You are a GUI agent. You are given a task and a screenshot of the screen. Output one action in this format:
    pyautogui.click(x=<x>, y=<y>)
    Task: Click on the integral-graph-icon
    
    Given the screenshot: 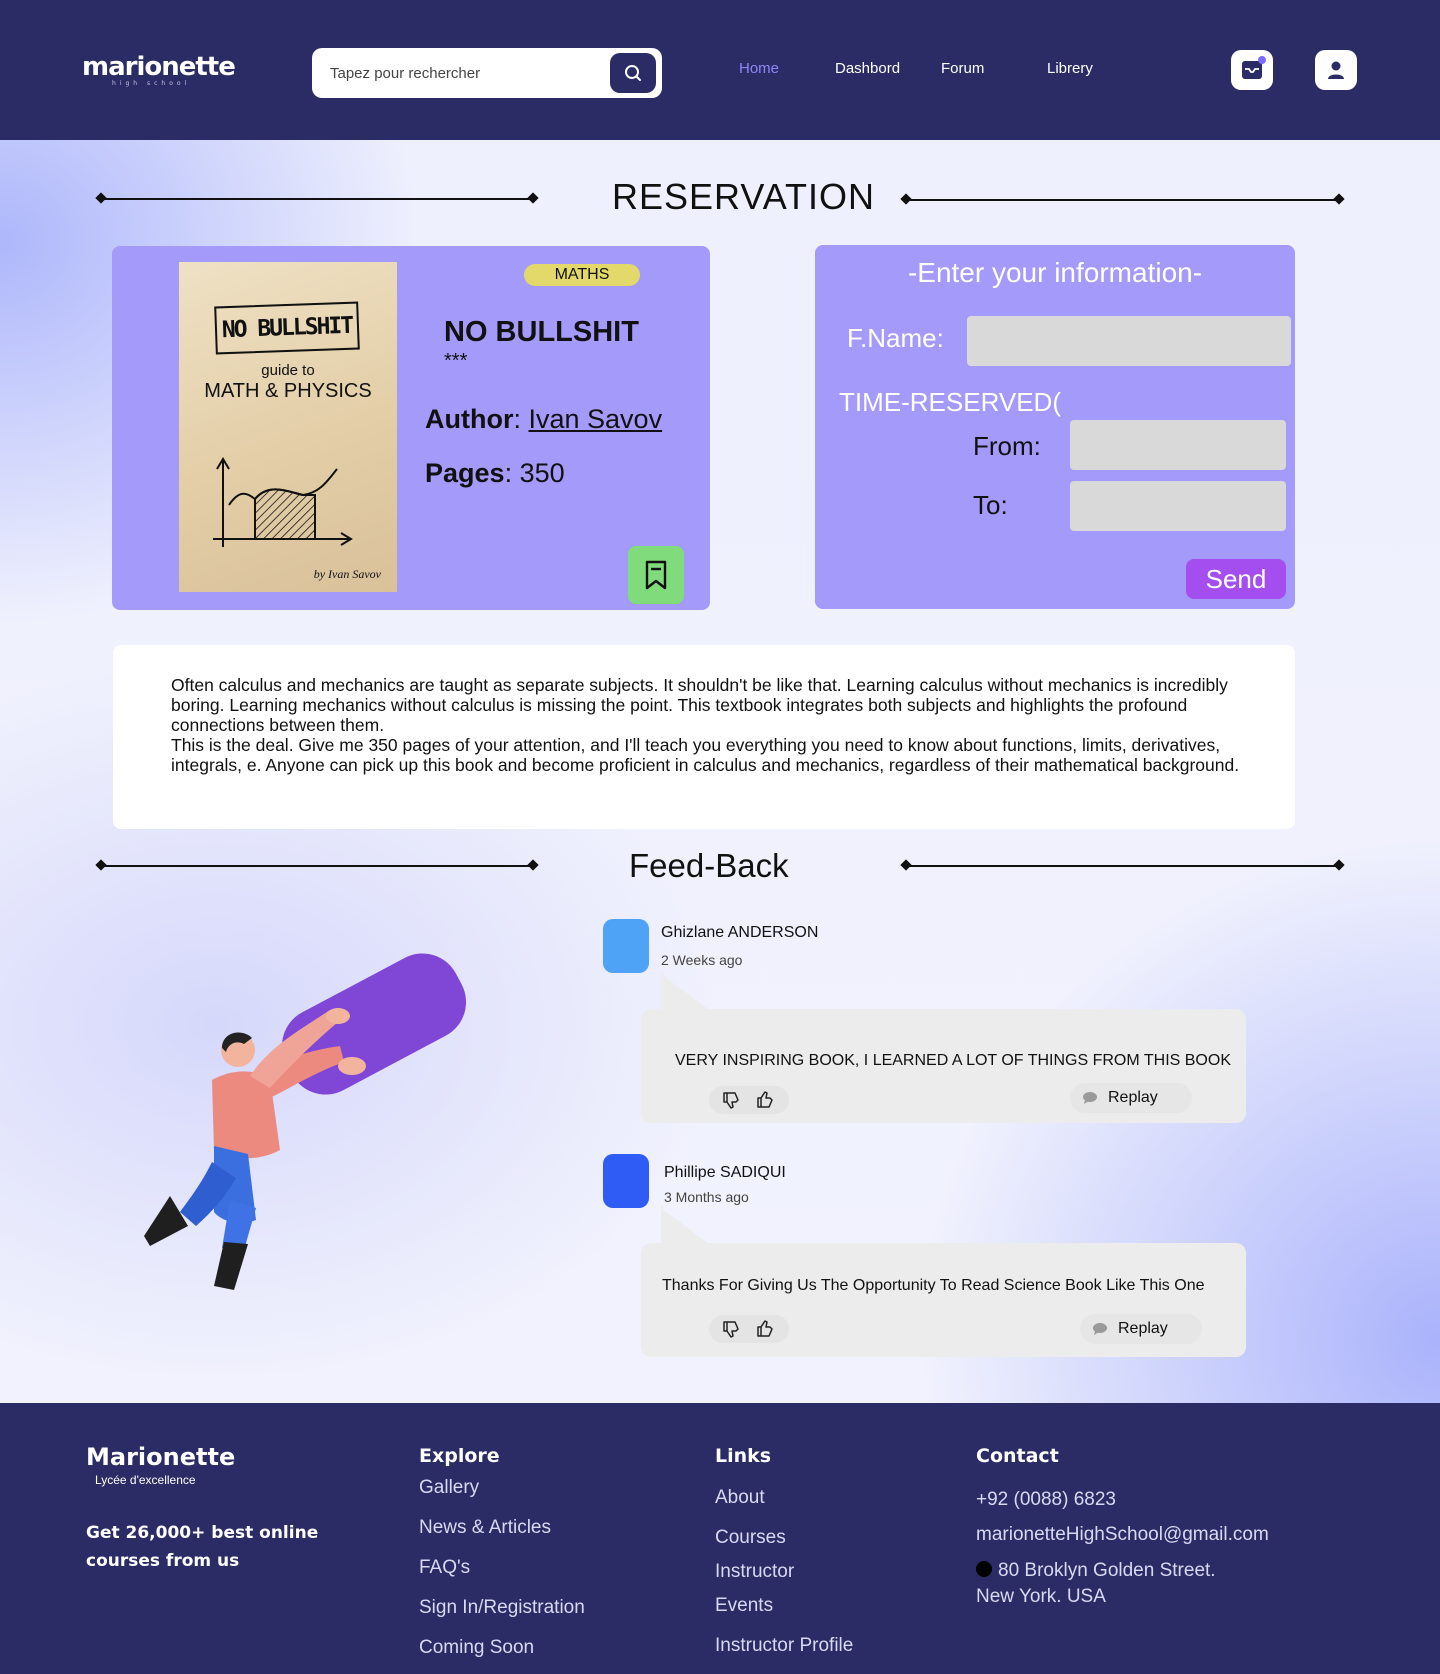 What is the action you would take?
    pyautogui.click(x=283, y=502)
    